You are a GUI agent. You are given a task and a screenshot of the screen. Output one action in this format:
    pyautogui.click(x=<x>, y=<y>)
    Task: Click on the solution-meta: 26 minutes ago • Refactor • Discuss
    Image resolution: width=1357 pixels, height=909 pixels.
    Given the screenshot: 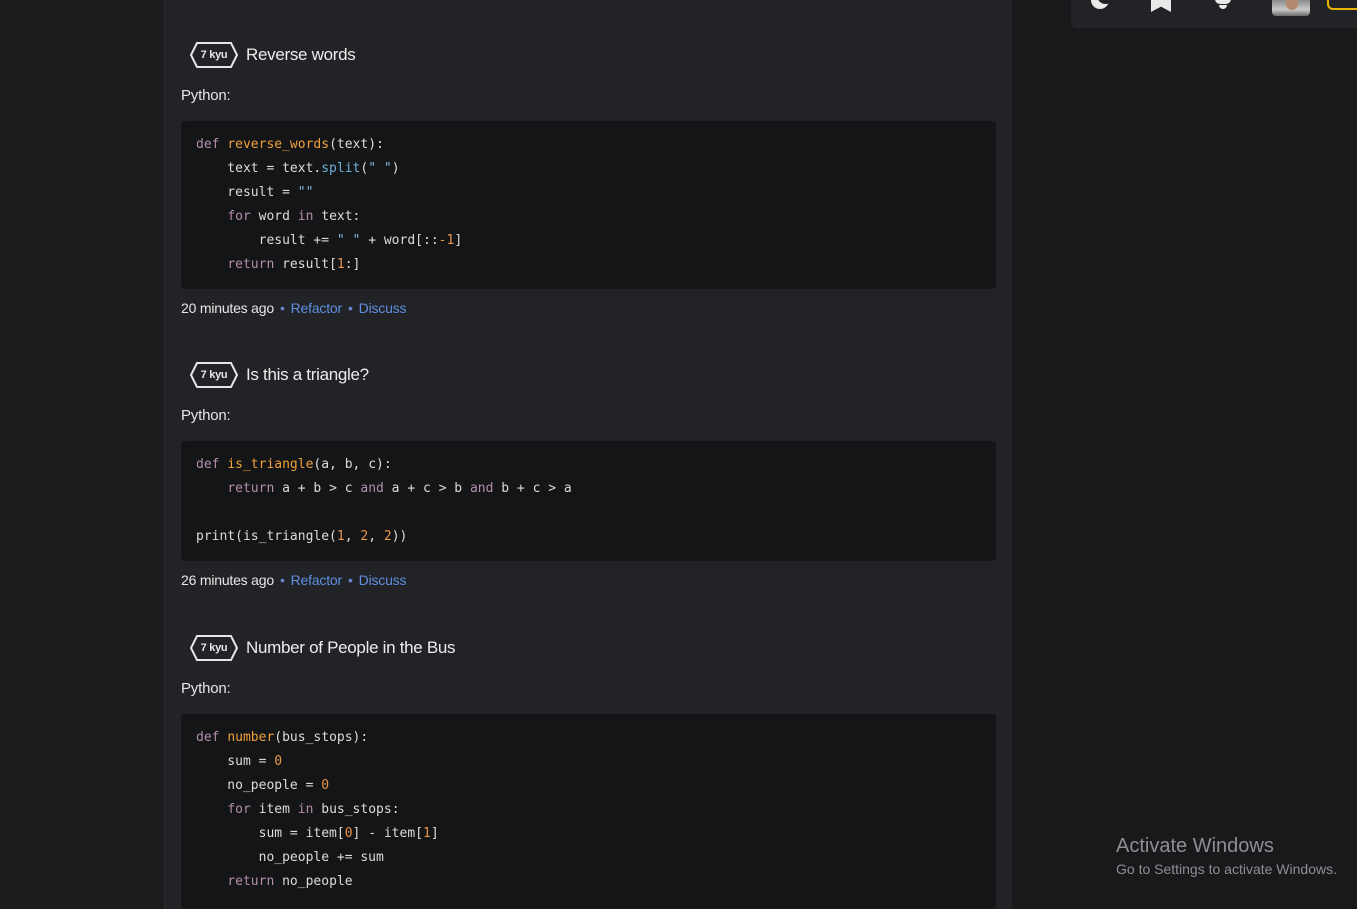 What is the action you would take?
    pyautogui.click(x=293, y=580)
    